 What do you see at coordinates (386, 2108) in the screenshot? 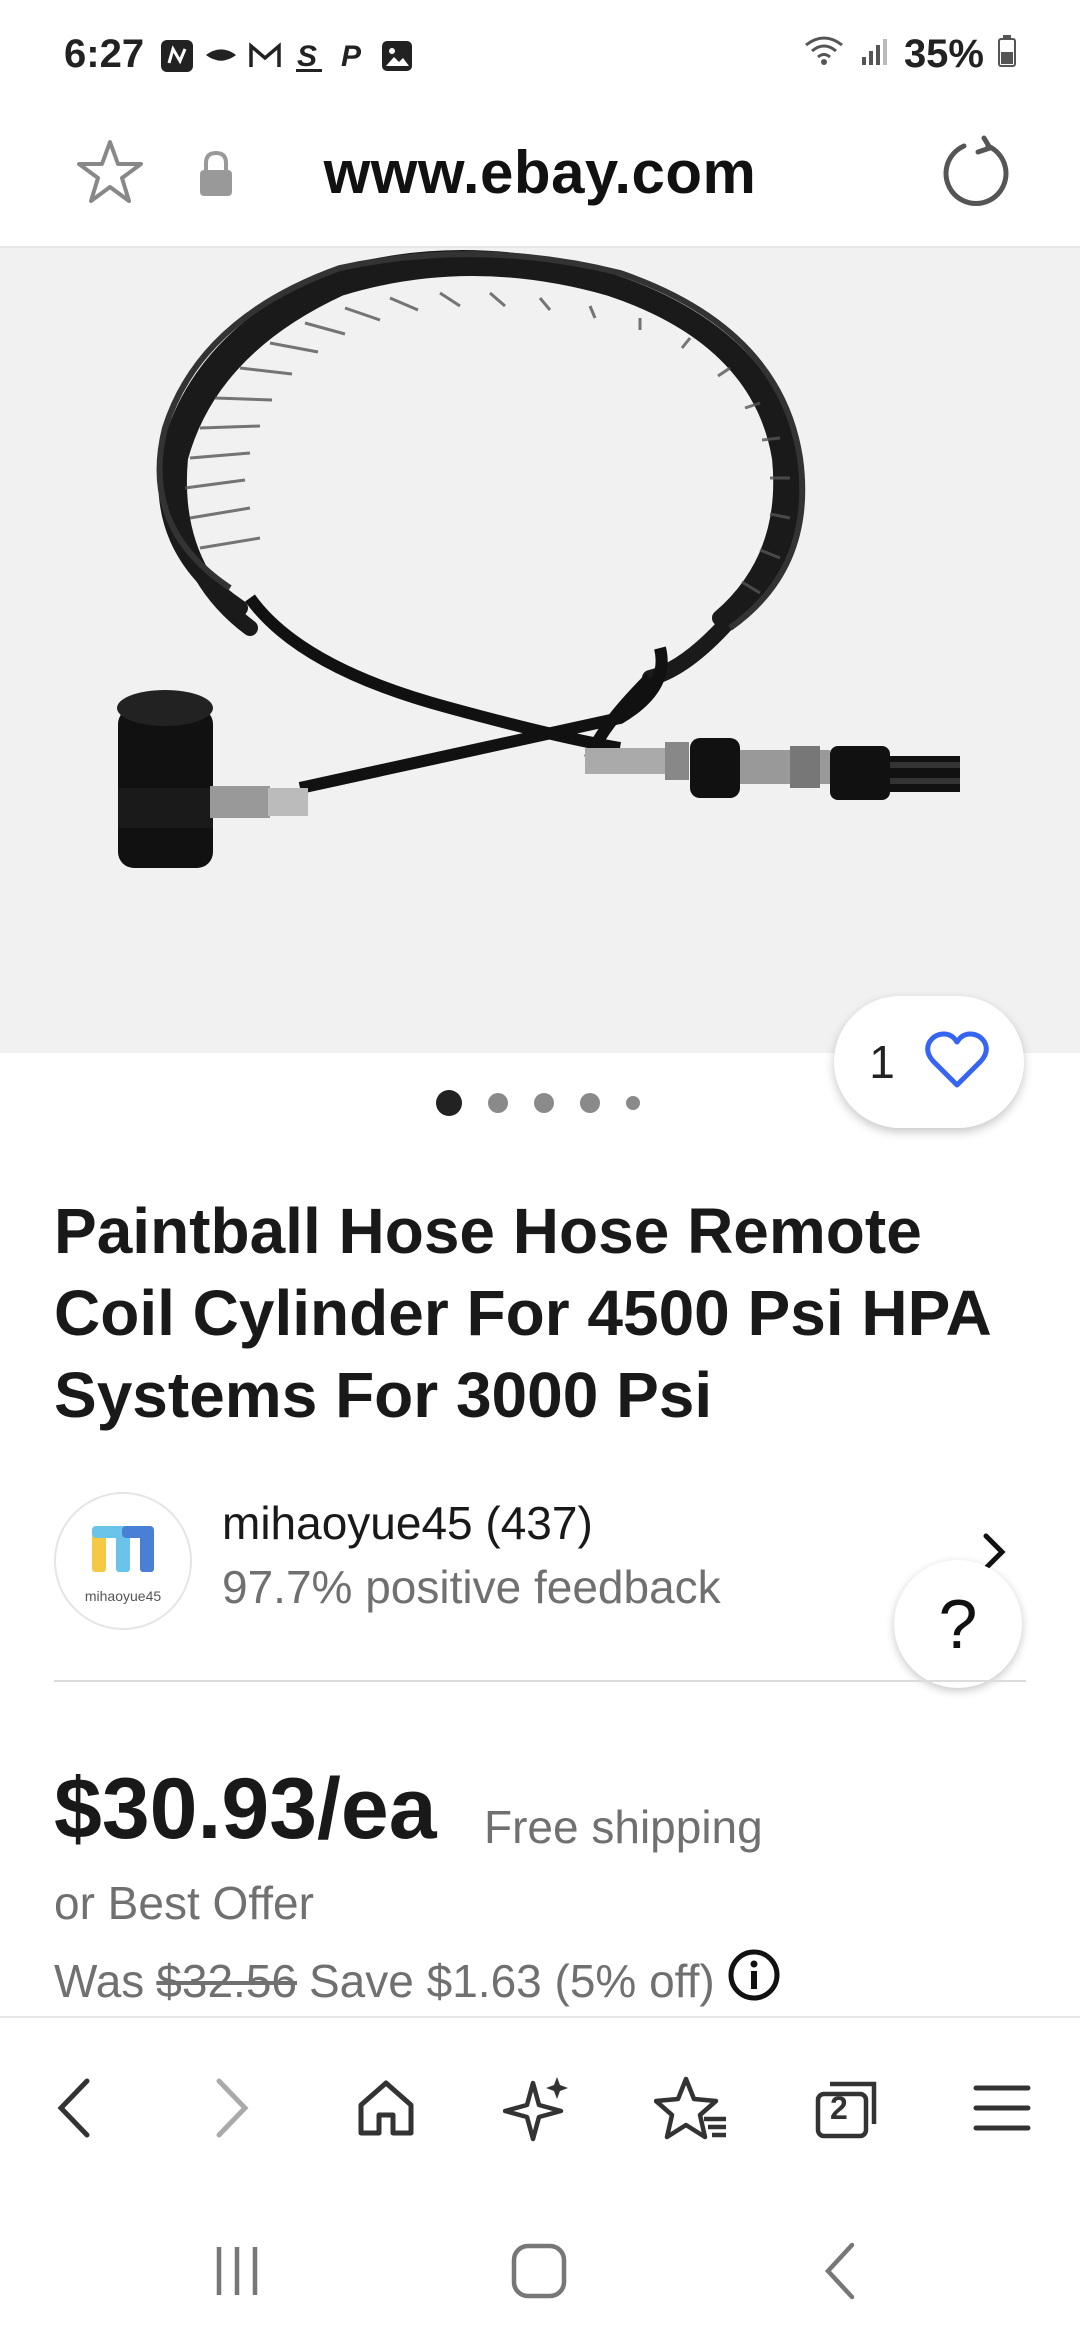
I see `home-icon` at bounding box center [386, 2108].